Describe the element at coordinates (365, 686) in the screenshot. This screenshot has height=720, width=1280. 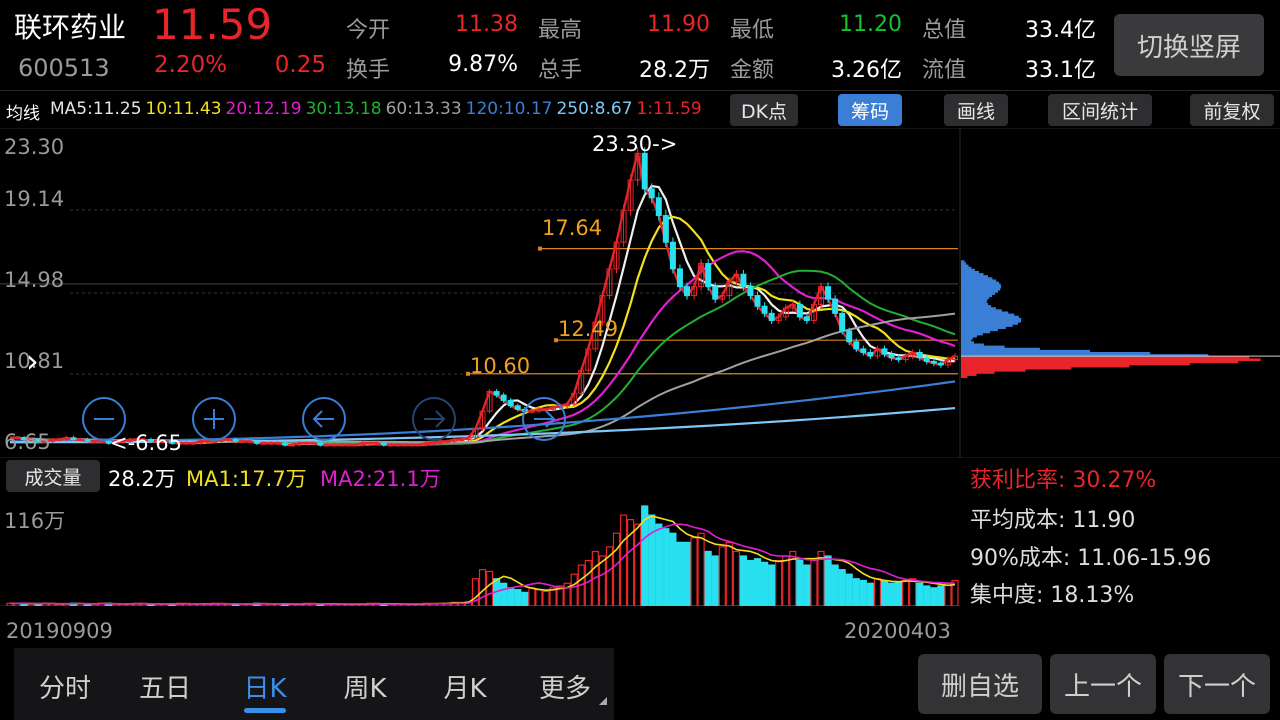
I see `tab-period: 周K` at that location.